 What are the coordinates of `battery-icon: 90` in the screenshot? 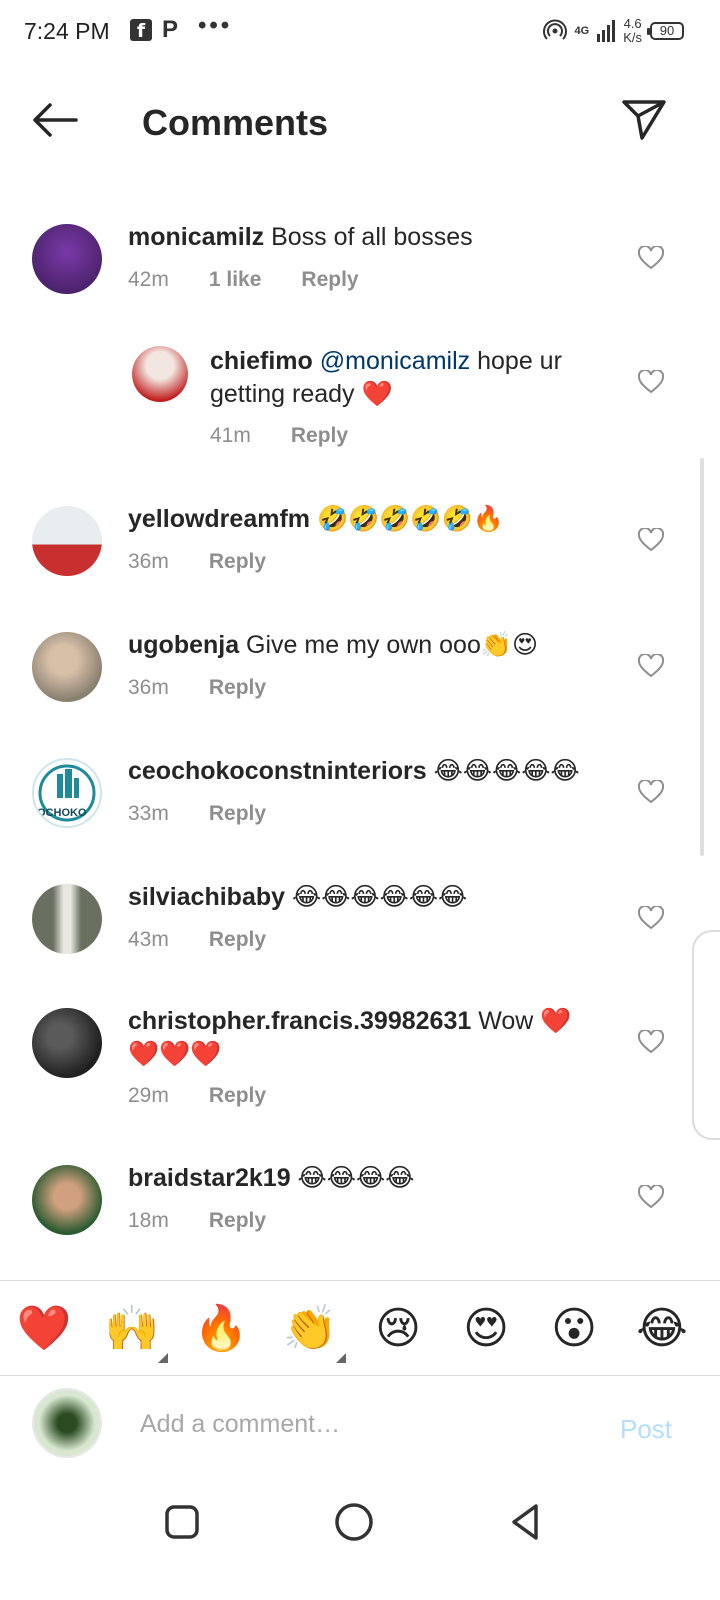 It's located at (665, 31).